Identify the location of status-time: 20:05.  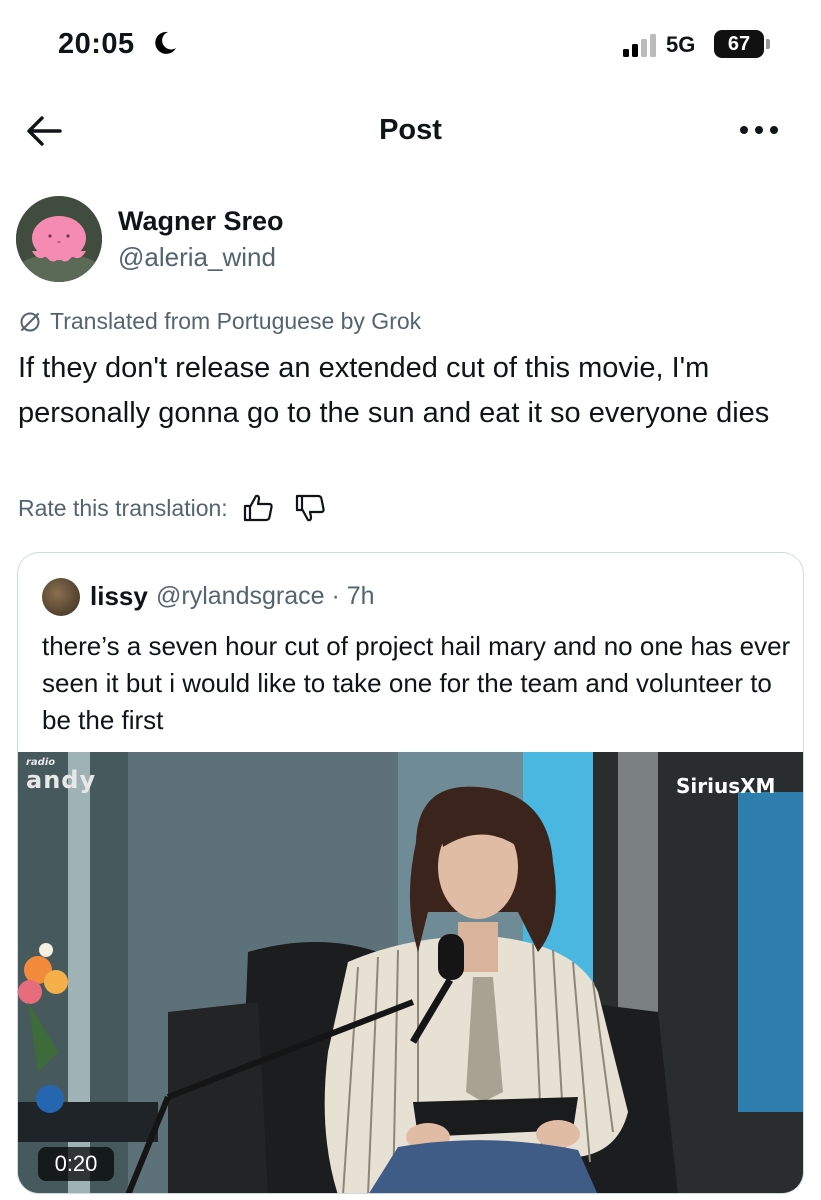
(96, 44).